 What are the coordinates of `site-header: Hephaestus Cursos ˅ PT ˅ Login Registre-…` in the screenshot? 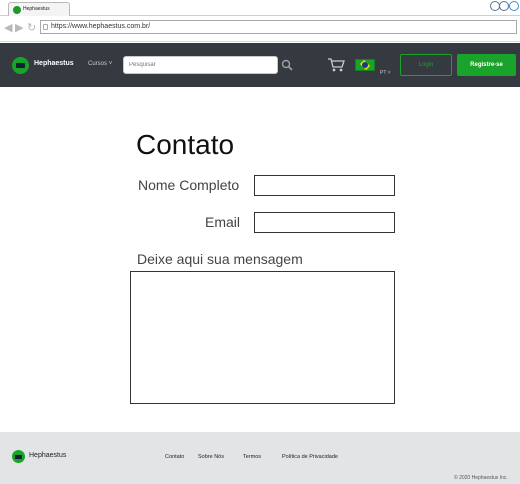 It's located at (260, 65).